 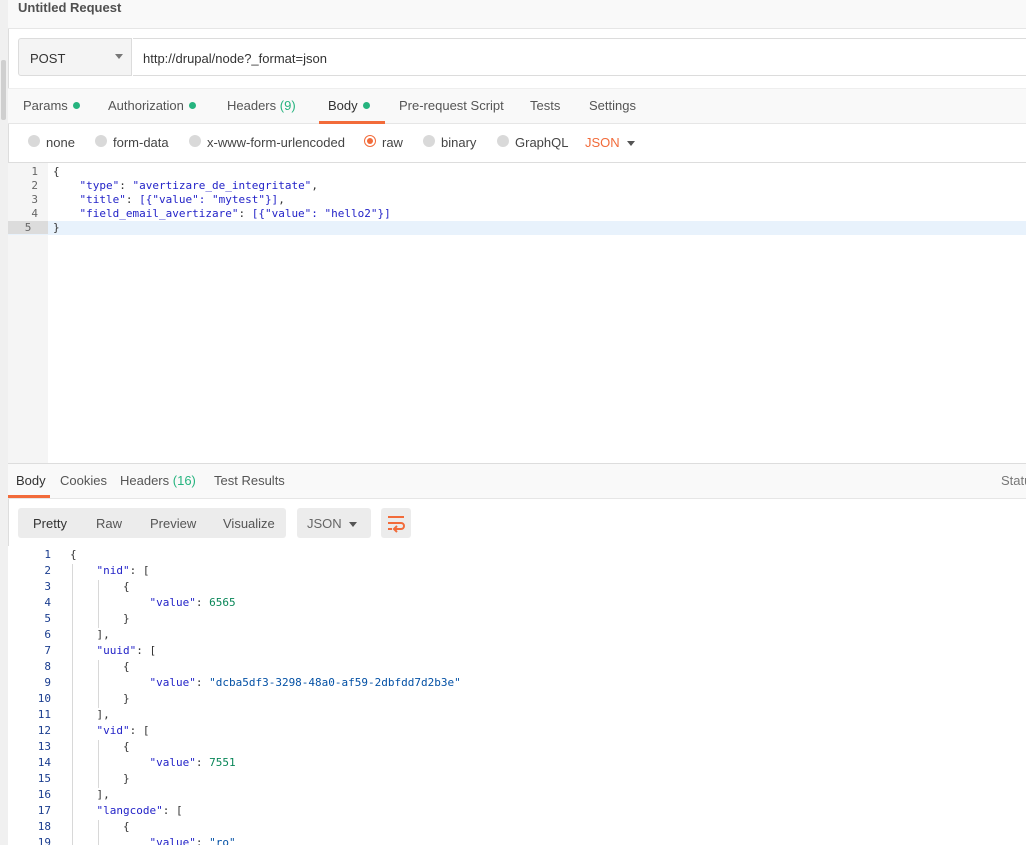 I want to click on radio-form-data-label: form-data, so click(x=141, y=142).